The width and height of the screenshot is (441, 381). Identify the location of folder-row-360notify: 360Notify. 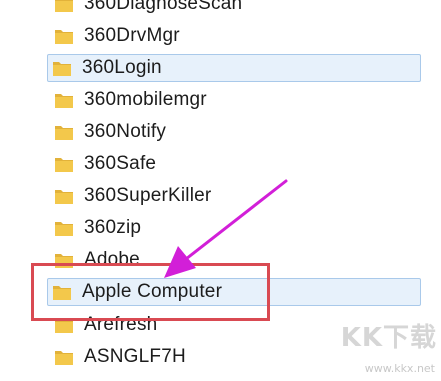
(235, 132).